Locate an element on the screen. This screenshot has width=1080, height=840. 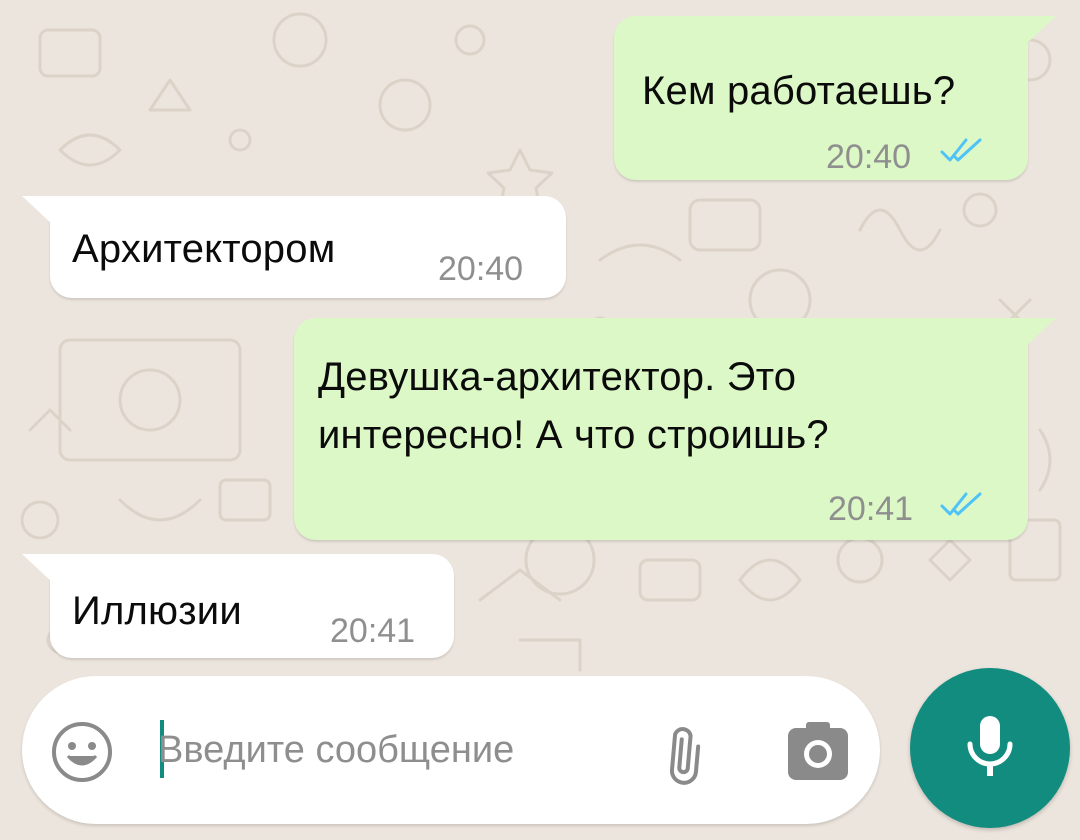
message-text: Кем работаешь? is located at coordinates (799, 91).